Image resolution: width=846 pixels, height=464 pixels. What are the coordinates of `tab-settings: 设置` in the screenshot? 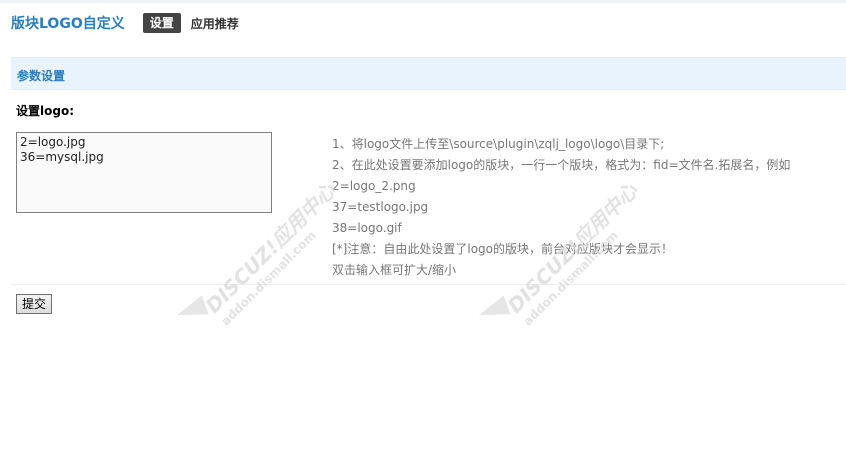 It's located at (161, 23).